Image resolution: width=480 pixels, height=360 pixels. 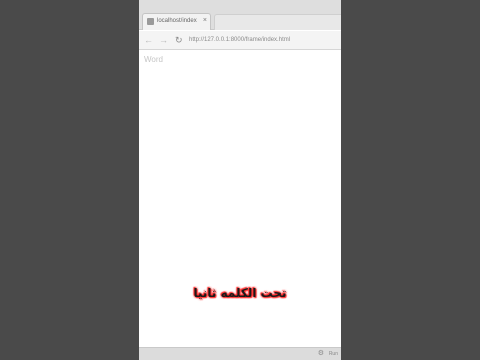 I want to click on page-text: Word, so click(x=153, y=59).